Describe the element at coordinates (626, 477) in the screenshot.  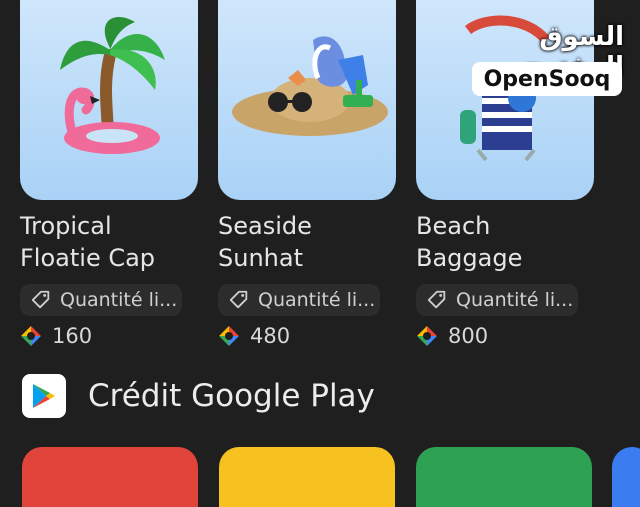
I see `gift-card-blue` at that location.